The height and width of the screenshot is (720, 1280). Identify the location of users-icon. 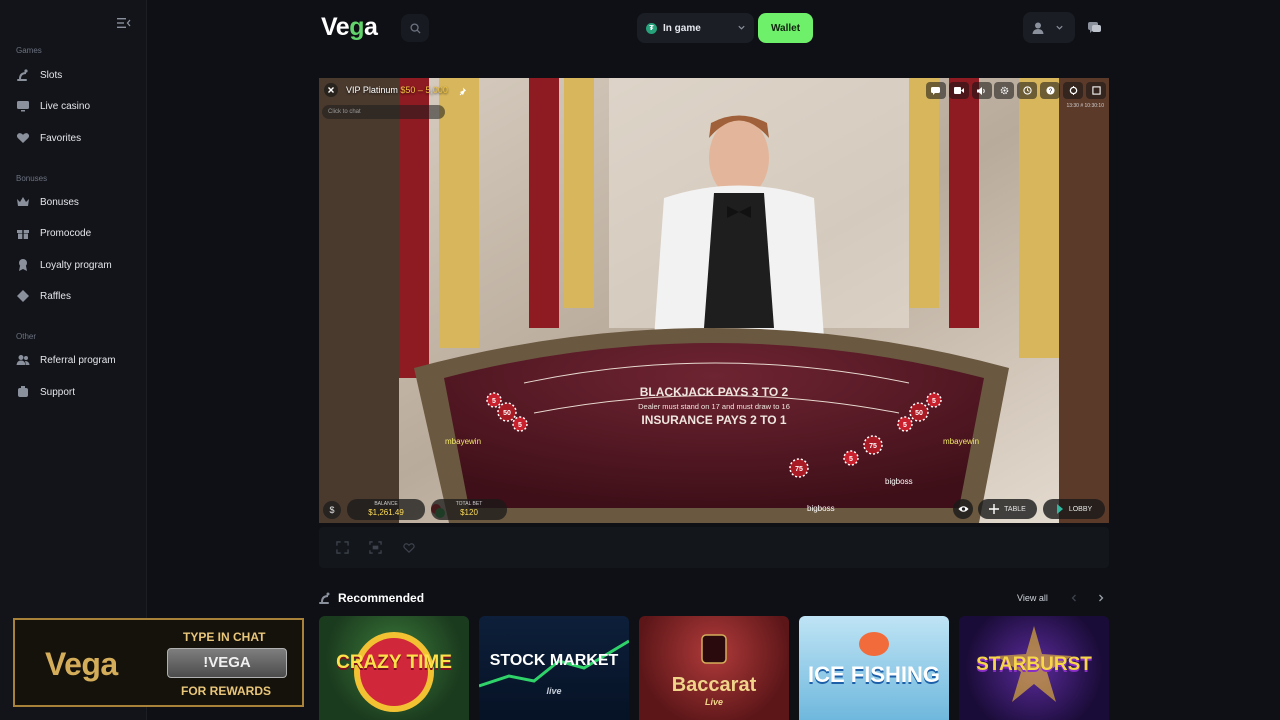
(23, 360).